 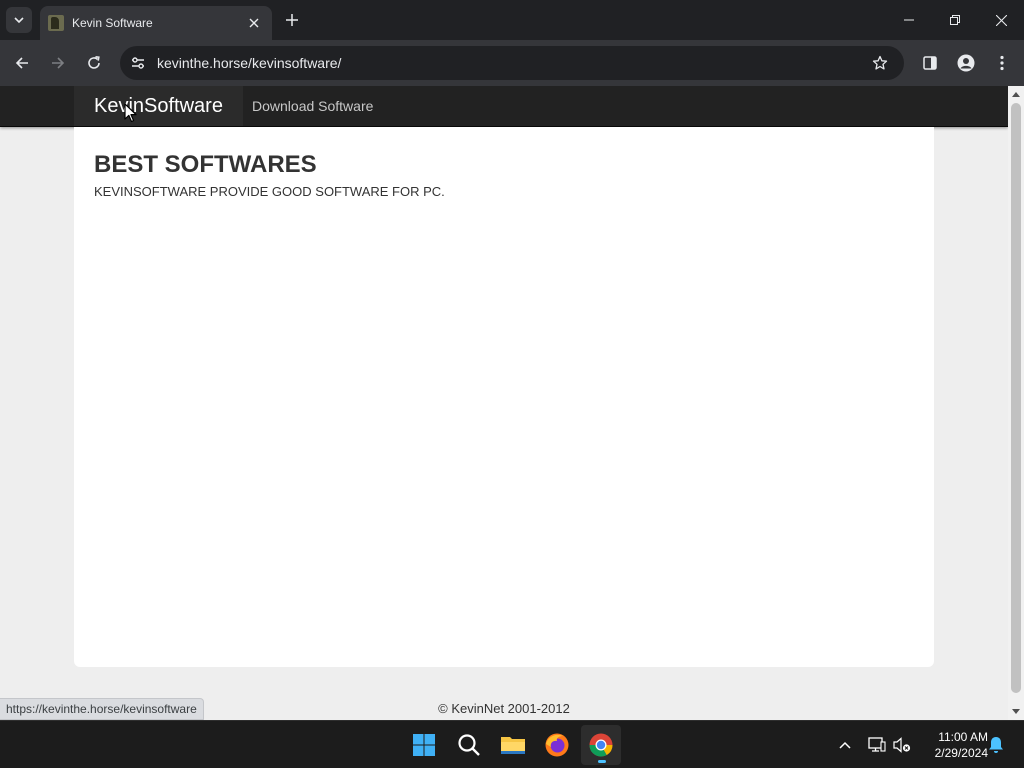 I want to click on taskbar-search-button, so click(x=469, y=745).